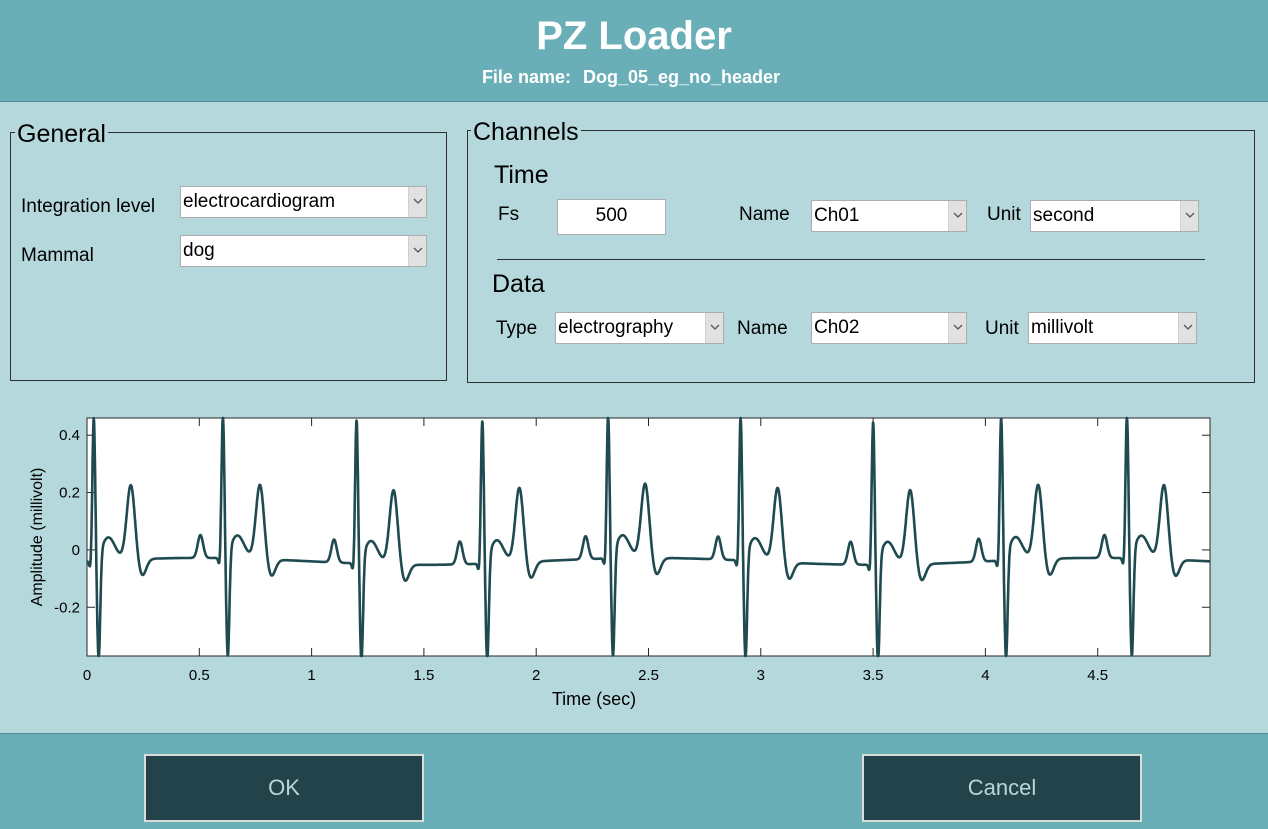  What do you see at coordinates (303, 251) in the screenshot?
I see `mammal-dropdown: dog` at bounding box center [303, 251].